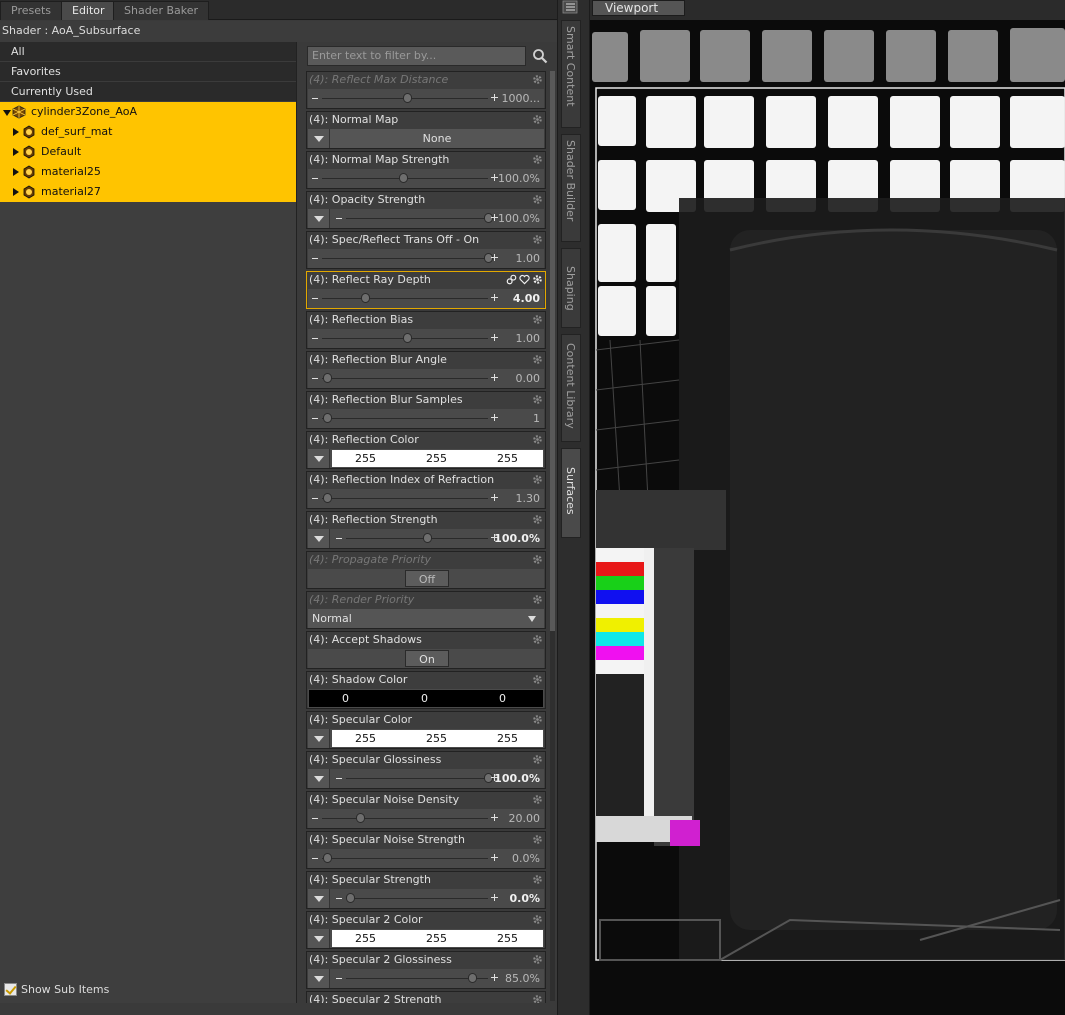 This screenshot has height=1015, width=1065. I want to click on tree-item-default: Default, so click(148, 152).